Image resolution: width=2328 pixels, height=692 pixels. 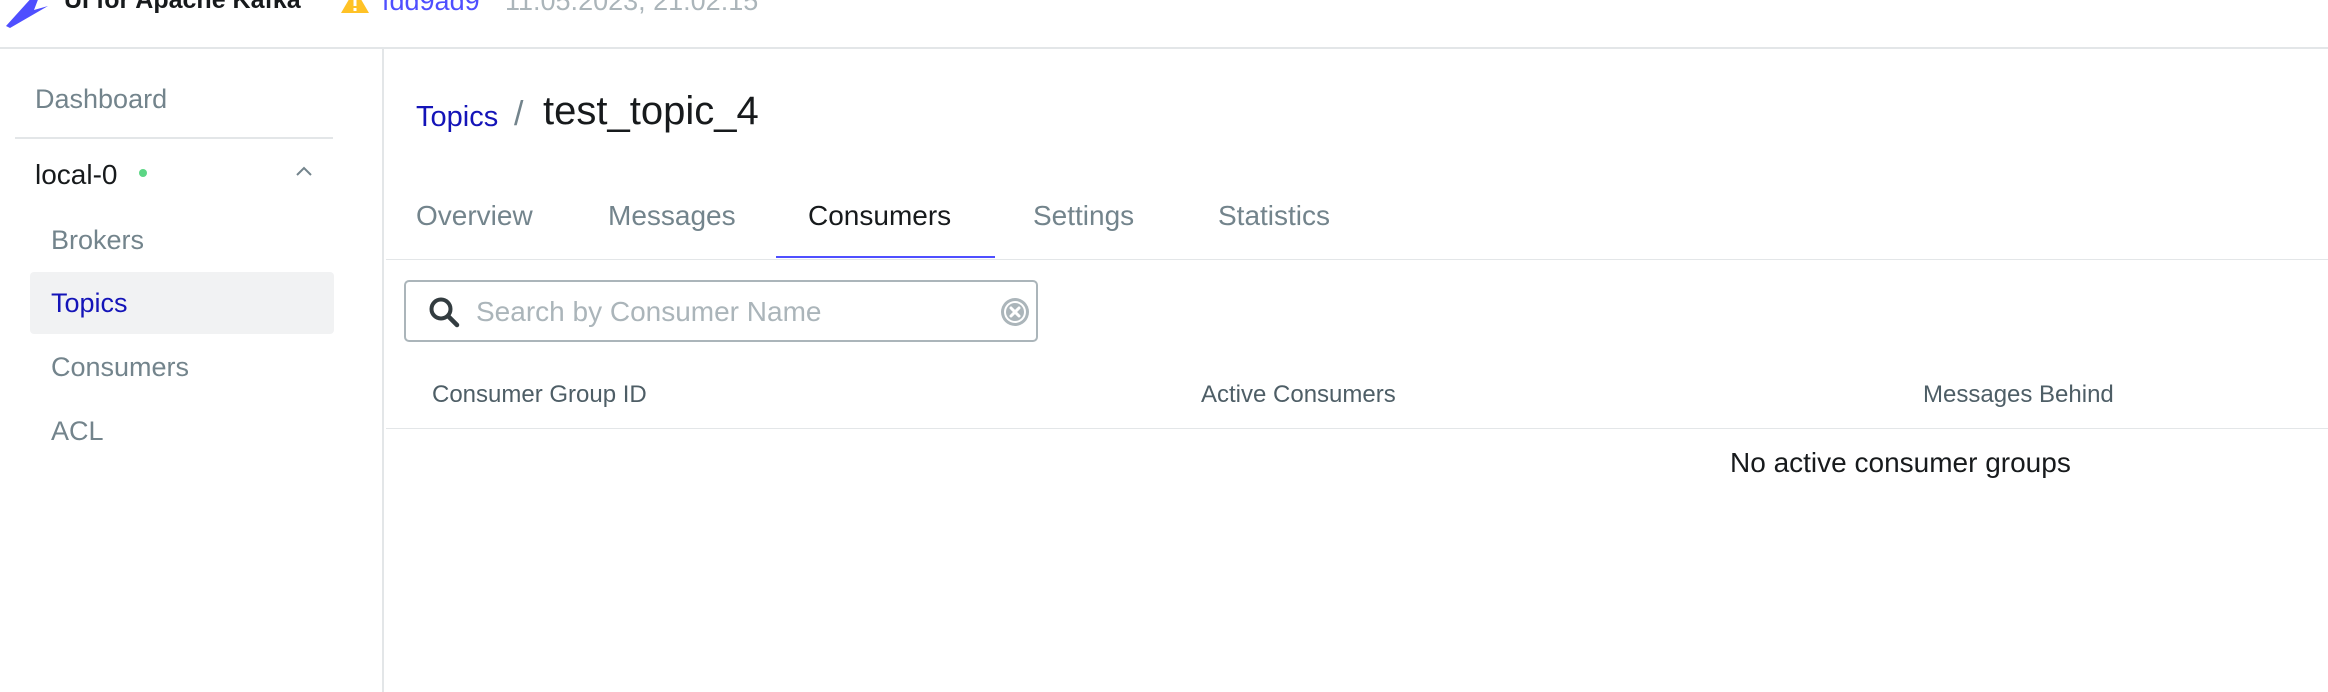 What do you see at coordinates (474, 227) in the screenshot?
I see `tab-overview: Overview` at bounding box center [474, 227].